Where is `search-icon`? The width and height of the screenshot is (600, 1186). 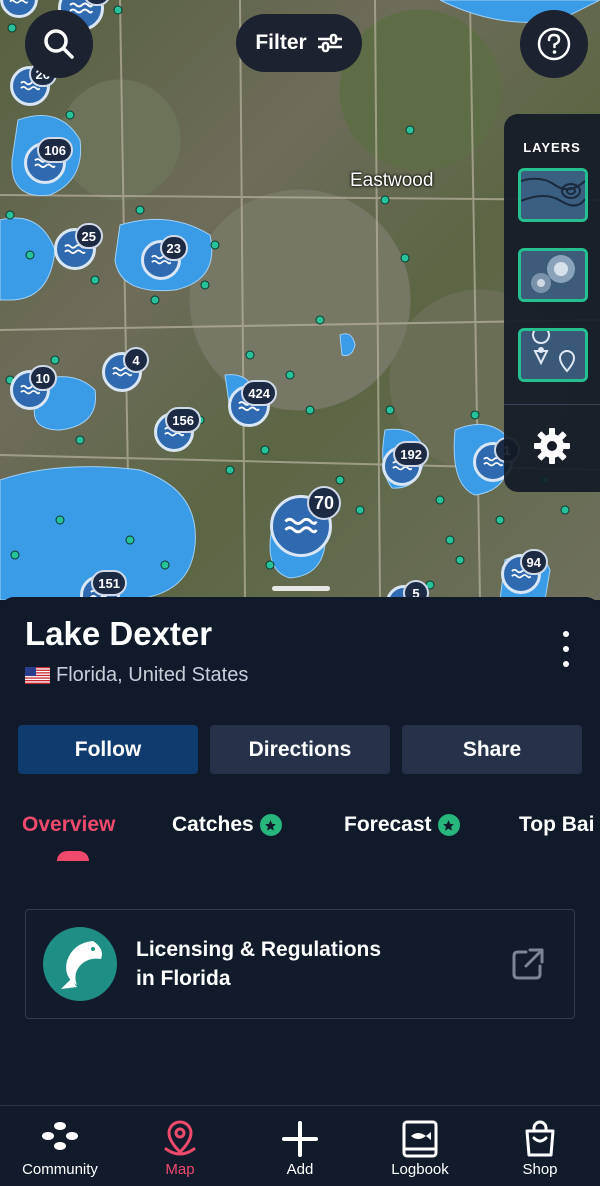
search-icon is located at coordinates (59, 44).